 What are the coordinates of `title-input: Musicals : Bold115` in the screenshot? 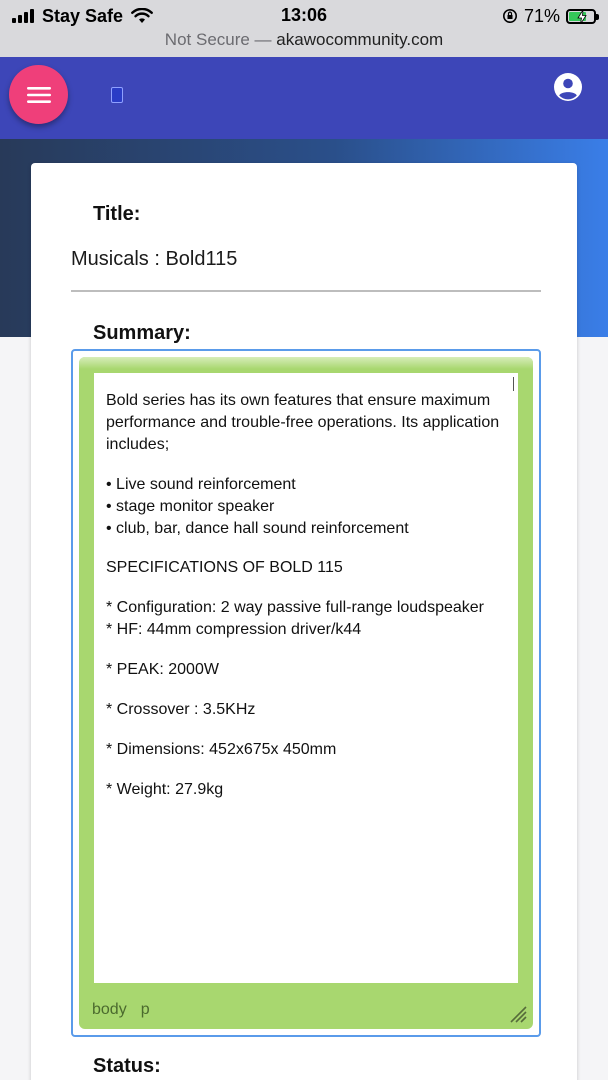 It's located at (154, 259).